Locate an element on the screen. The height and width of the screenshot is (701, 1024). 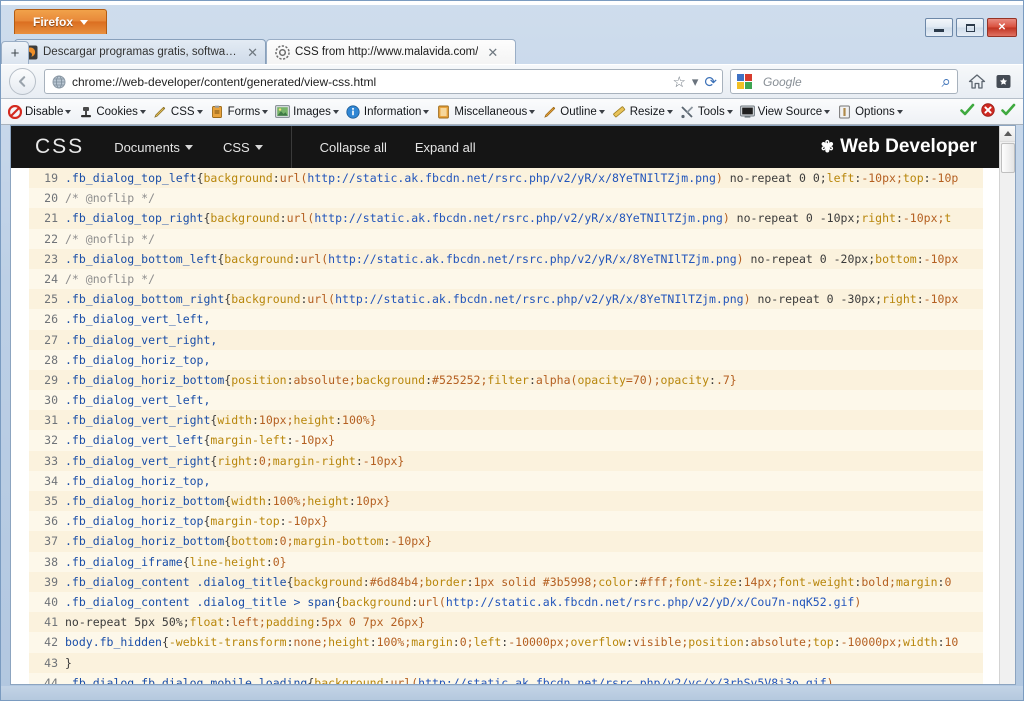
firefox-menu-button: Firefox is located at coordinates (60, 21).